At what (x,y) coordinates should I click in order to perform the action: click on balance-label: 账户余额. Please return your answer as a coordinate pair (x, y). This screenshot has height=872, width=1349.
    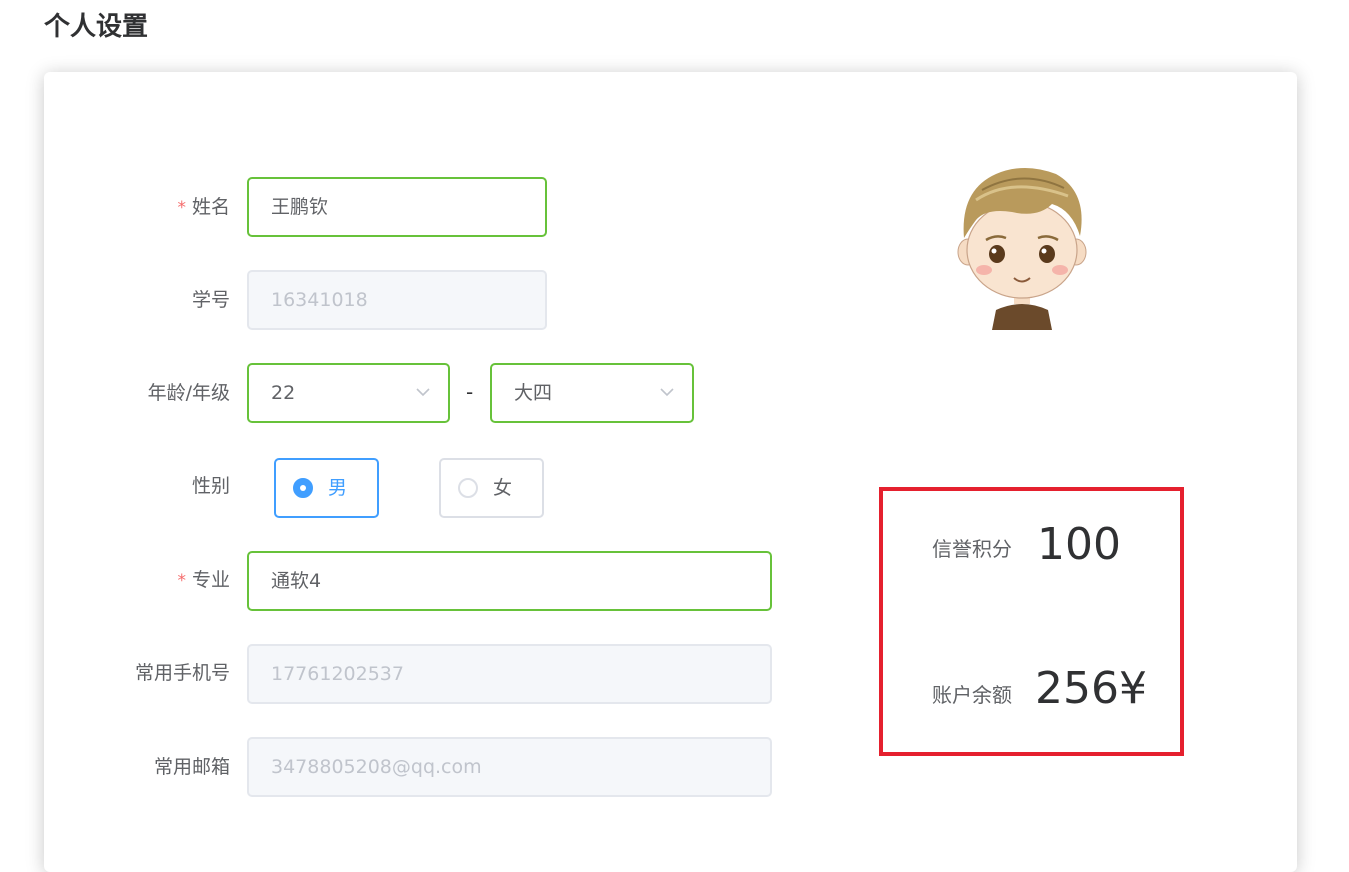
    Looking at the image, I should click on (972, 695).